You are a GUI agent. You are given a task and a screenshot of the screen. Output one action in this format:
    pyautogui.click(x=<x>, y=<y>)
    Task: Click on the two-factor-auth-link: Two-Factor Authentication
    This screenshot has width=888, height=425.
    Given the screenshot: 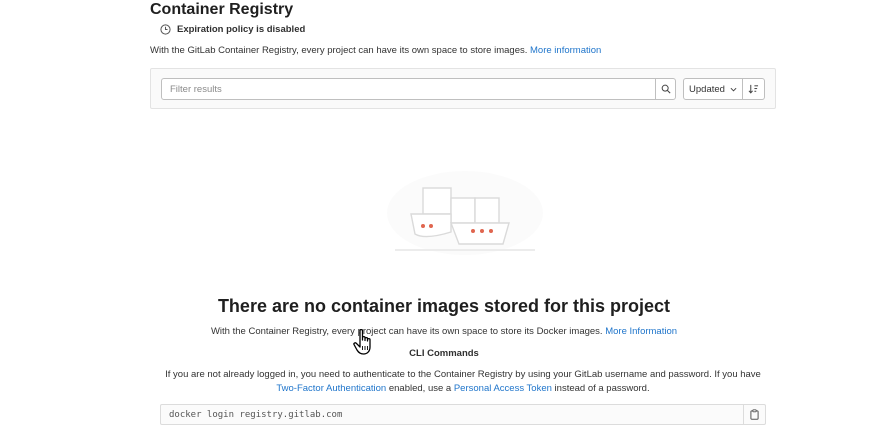 What is the action you would take?
    pyautogui.click(x=331, y=388)
    